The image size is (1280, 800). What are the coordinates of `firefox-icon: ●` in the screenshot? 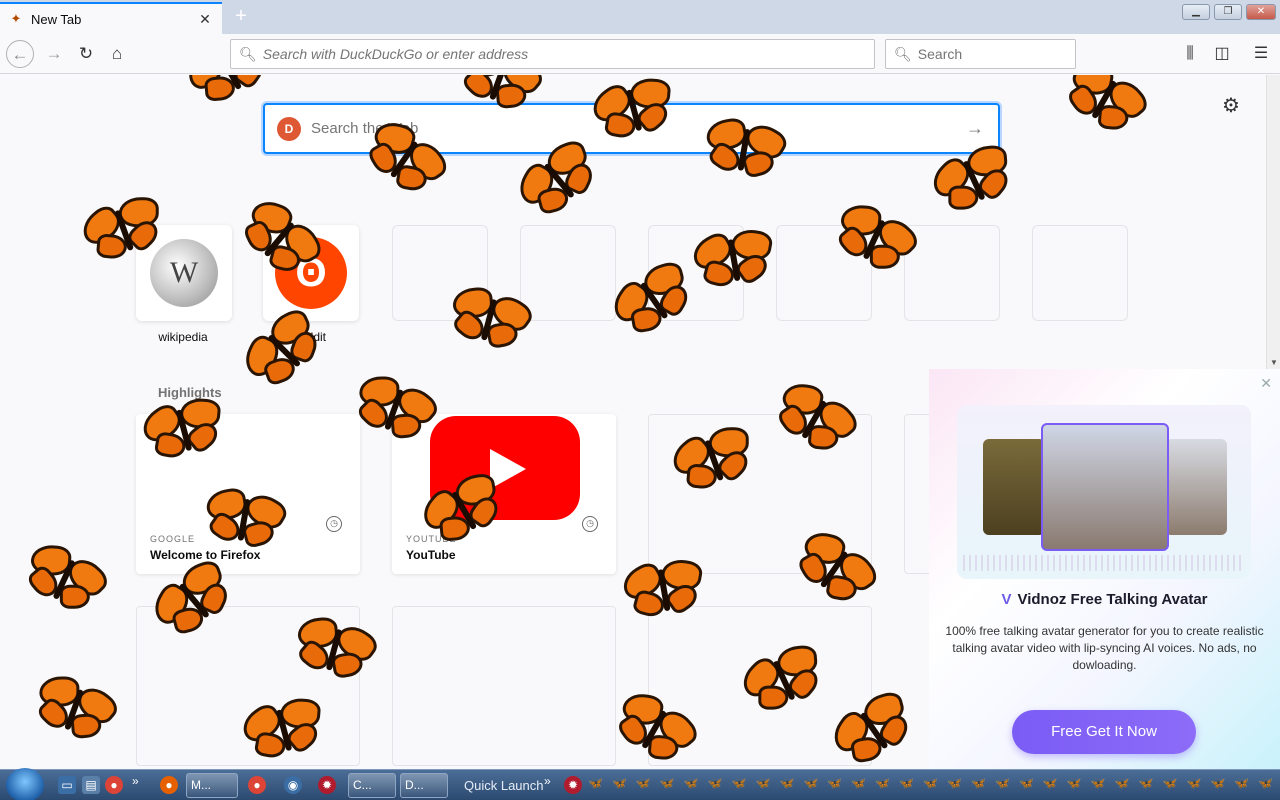 It's located at (169, 785).